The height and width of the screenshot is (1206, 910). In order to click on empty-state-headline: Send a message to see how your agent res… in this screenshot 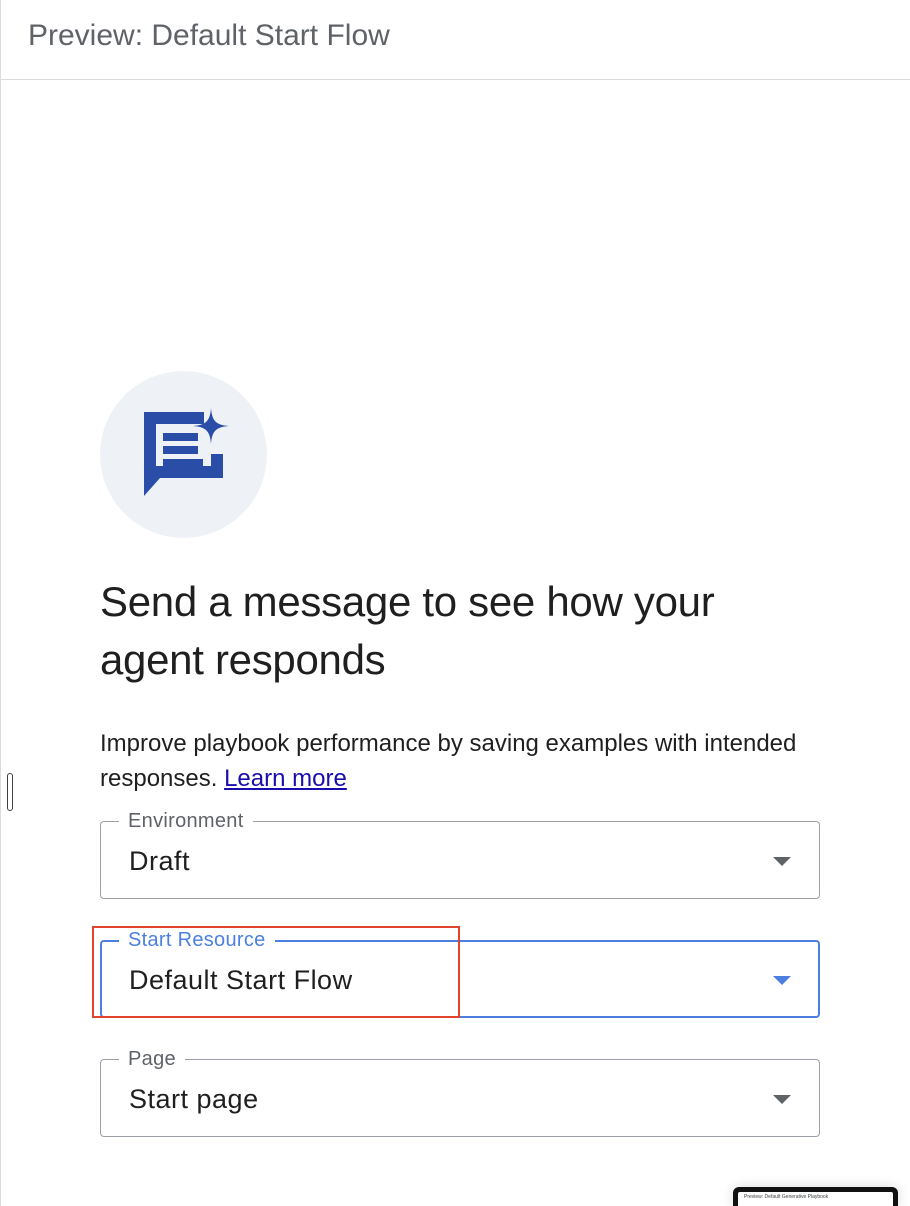, I will do `click(407, 630)`.